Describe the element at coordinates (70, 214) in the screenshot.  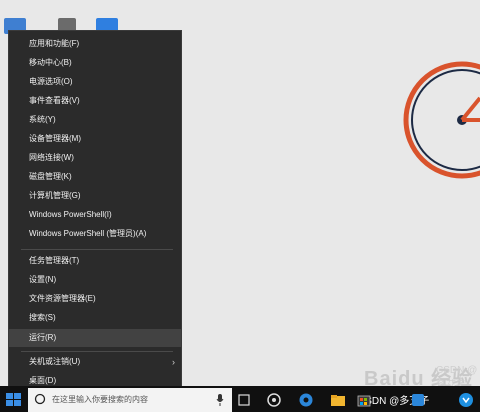
I see `menu-item-label: Windows PowerShell(I)` at that location.